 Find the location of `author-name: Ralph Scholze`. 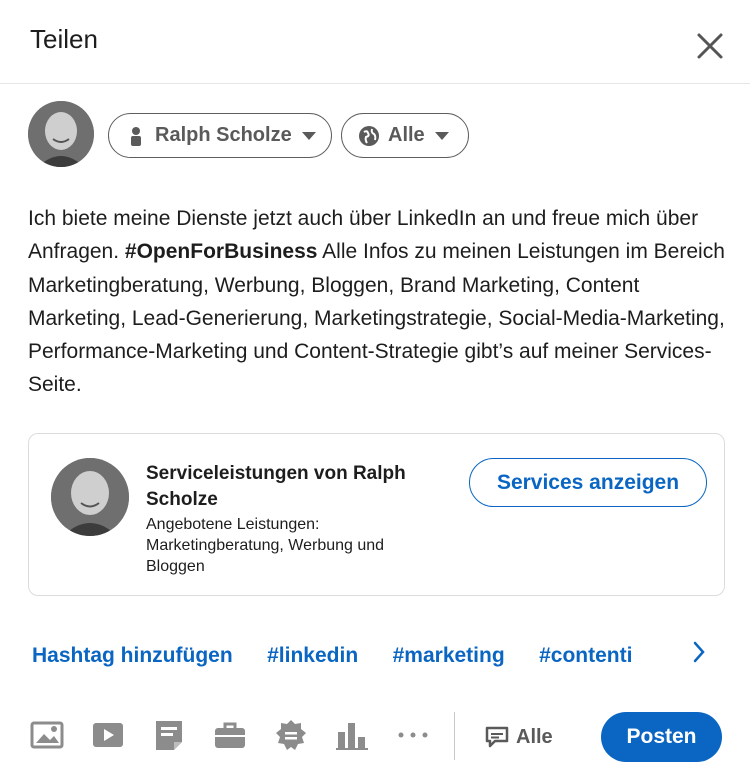

author-name: Ralph Scholze is located at coordinates (223, 135).